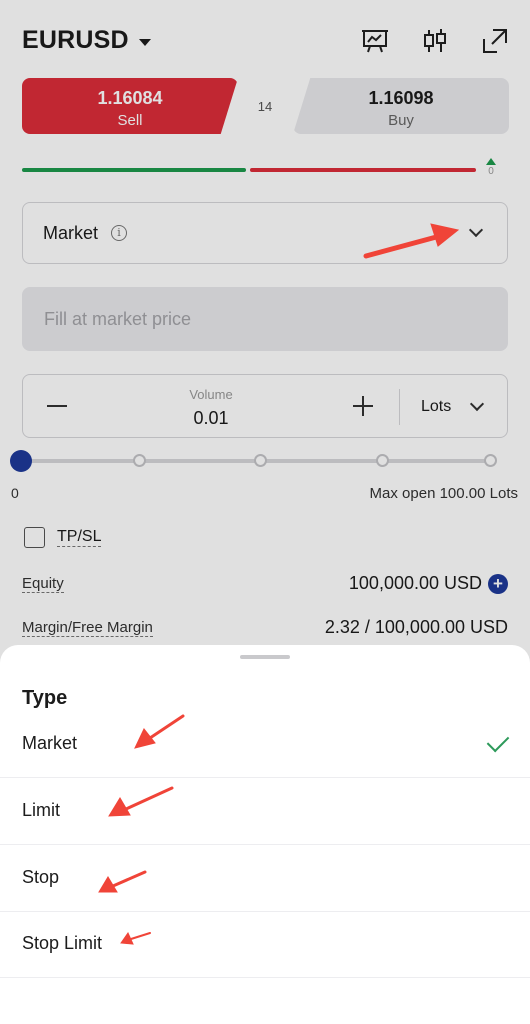 The image size is (530, 1024). What do you see at coordinates (498, 741) in the screenshot?
I see `checkmark-icon` at bounding box center [498, 741].